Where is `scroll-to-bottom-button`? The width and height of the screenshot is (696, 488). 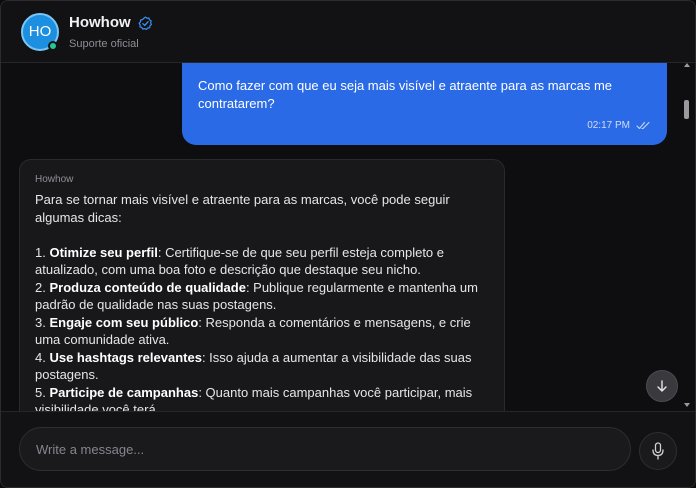 scroll-to-bottom-button is located at coordinates (662, 386).